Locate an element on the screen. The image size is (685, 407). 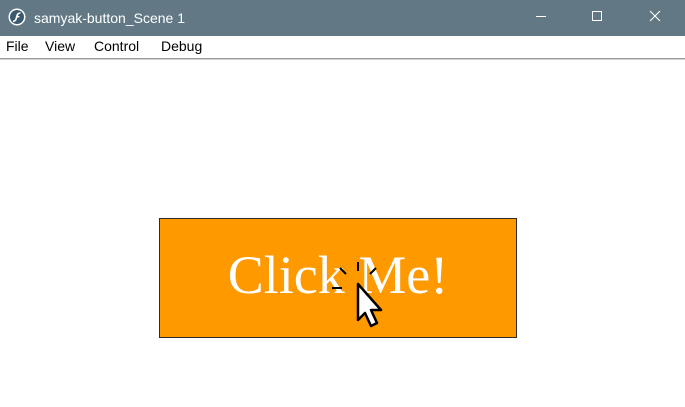
menu-divider is located at coordinates (342, 59).